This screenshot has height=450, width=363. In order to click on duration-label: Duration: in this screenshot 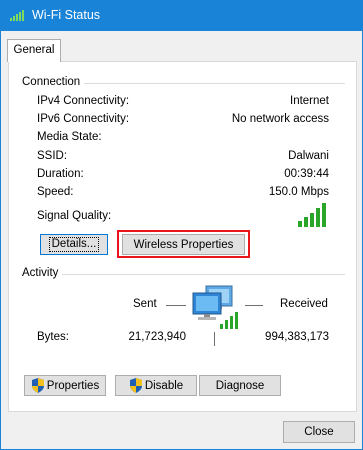, I will do `click(60, 174)`.